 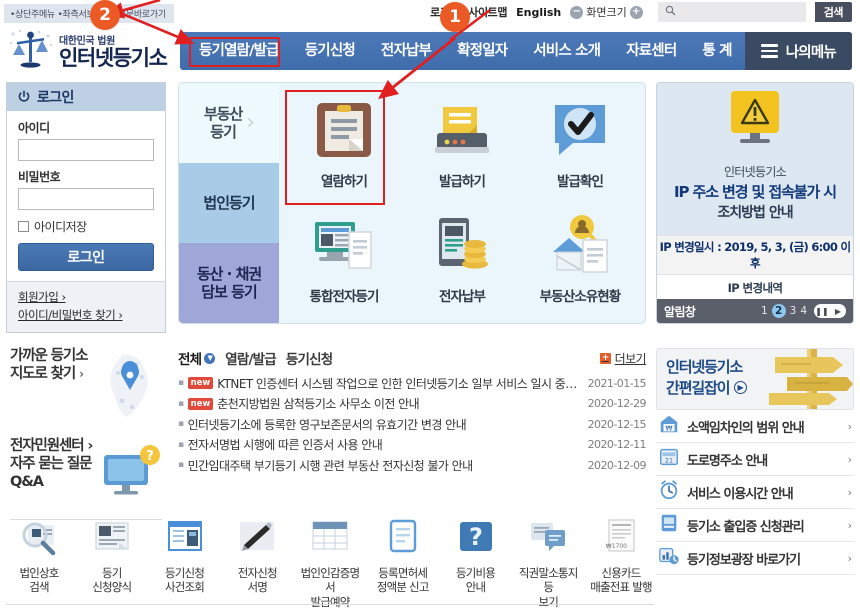 What do you see at coordinates (764, 311) in the screenshot?
I see `alert-page-1: 1` at bounding box center [764, 311].